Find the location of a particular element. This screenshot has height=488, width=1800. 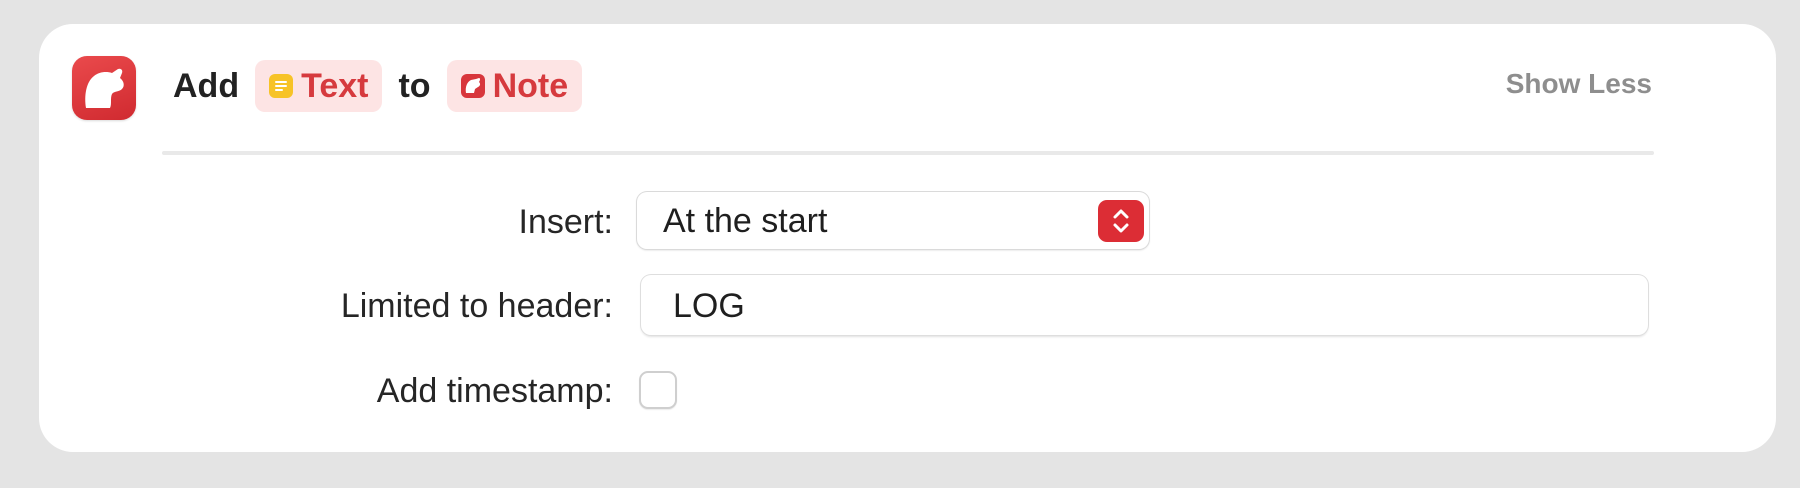

insert-label: Insert: is located at coordinates (565, 222).